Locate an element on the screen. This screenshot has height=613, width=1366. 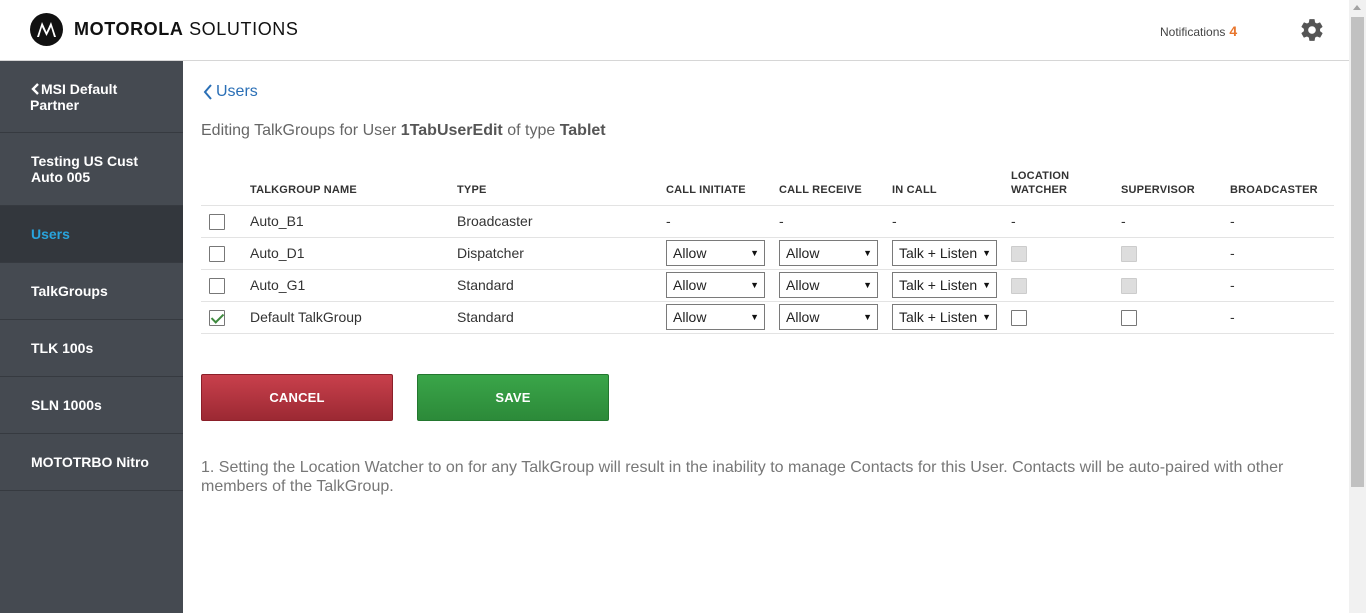
column-header-location-watcher: LOCATION WATCHER is located at coordinates (1066, 186).